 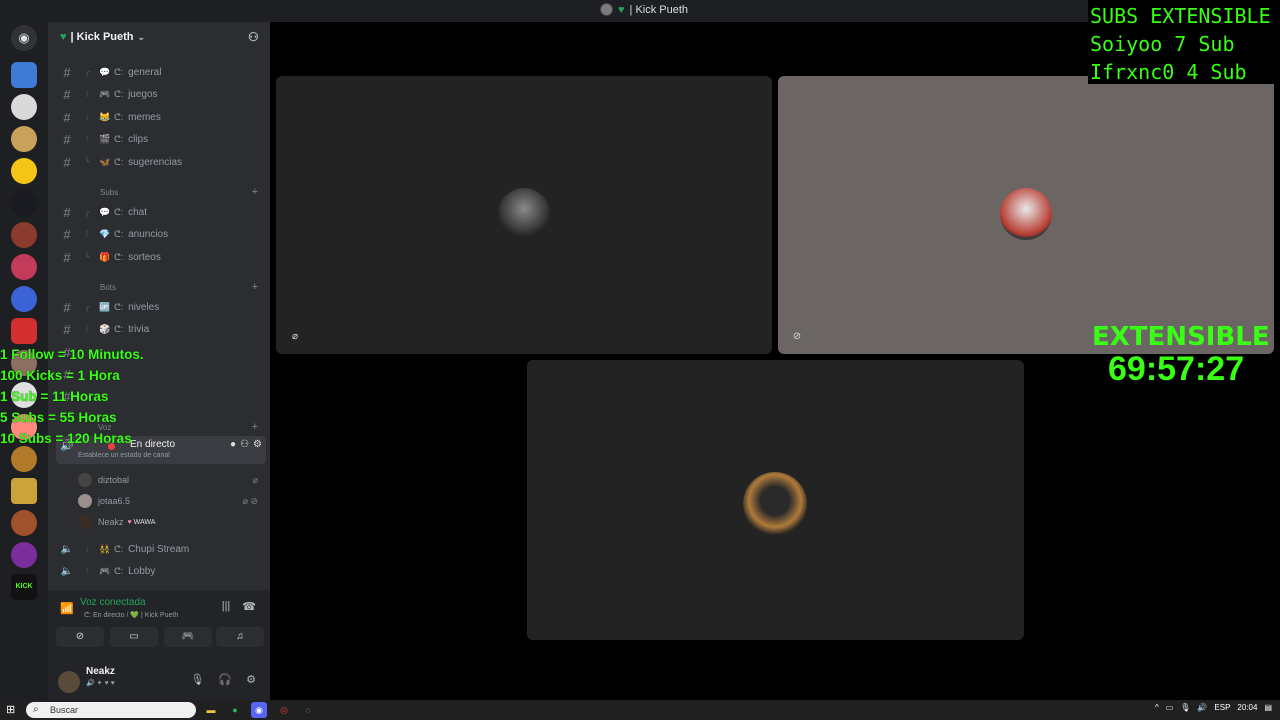 I want to click on soundboard-button: ♫, so click(x=240, y=637).